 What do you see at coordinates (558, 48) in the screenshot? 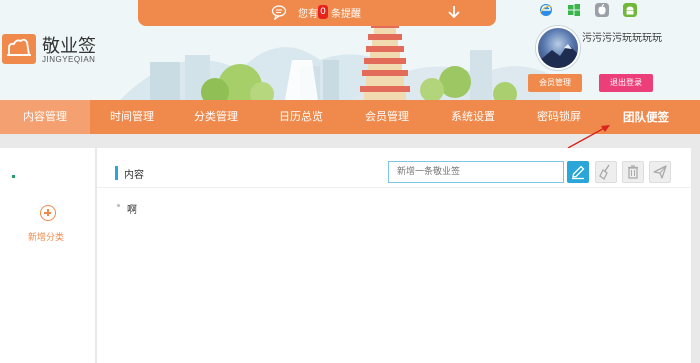
I see `avatar` at bounding box center [558, 48].